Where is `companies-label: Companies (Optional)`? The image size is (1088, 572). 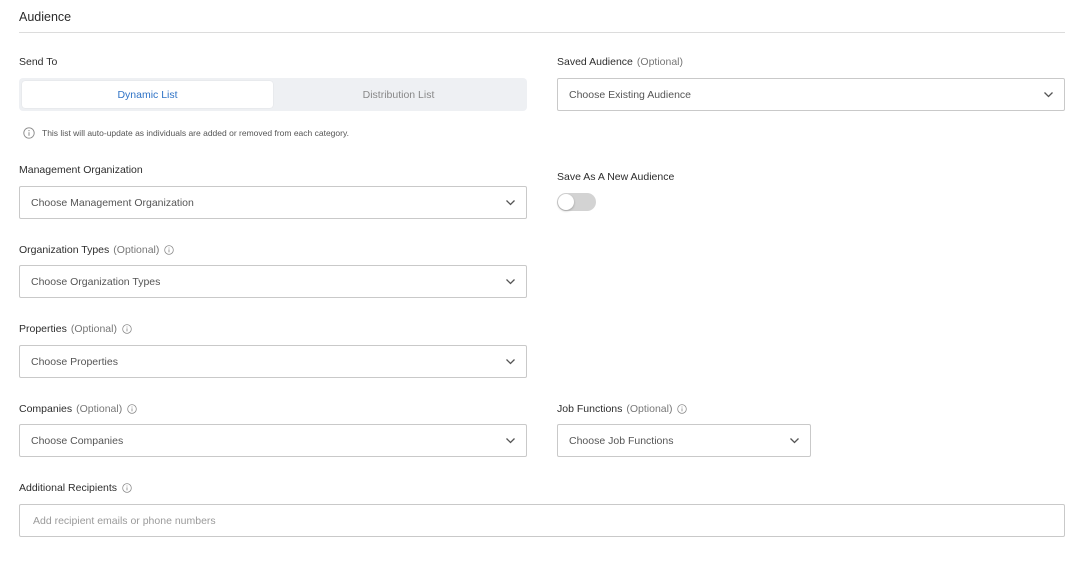
companies-label: Companies (Optional) is located at coordinates (78, 409).